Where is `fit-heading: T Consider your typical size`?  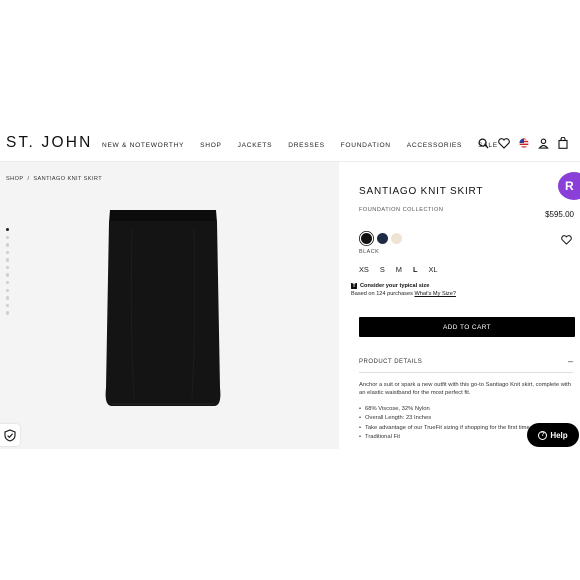 fit-heading: T Consider your typical size is located at coordinates (390, 286).